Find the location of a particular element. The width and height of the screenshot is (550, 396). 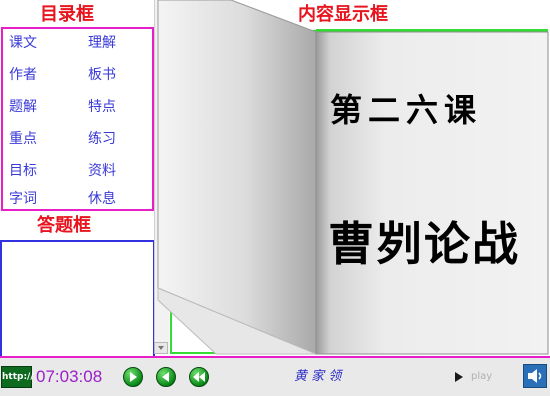

volume-button is located at coordinates (535, 376).